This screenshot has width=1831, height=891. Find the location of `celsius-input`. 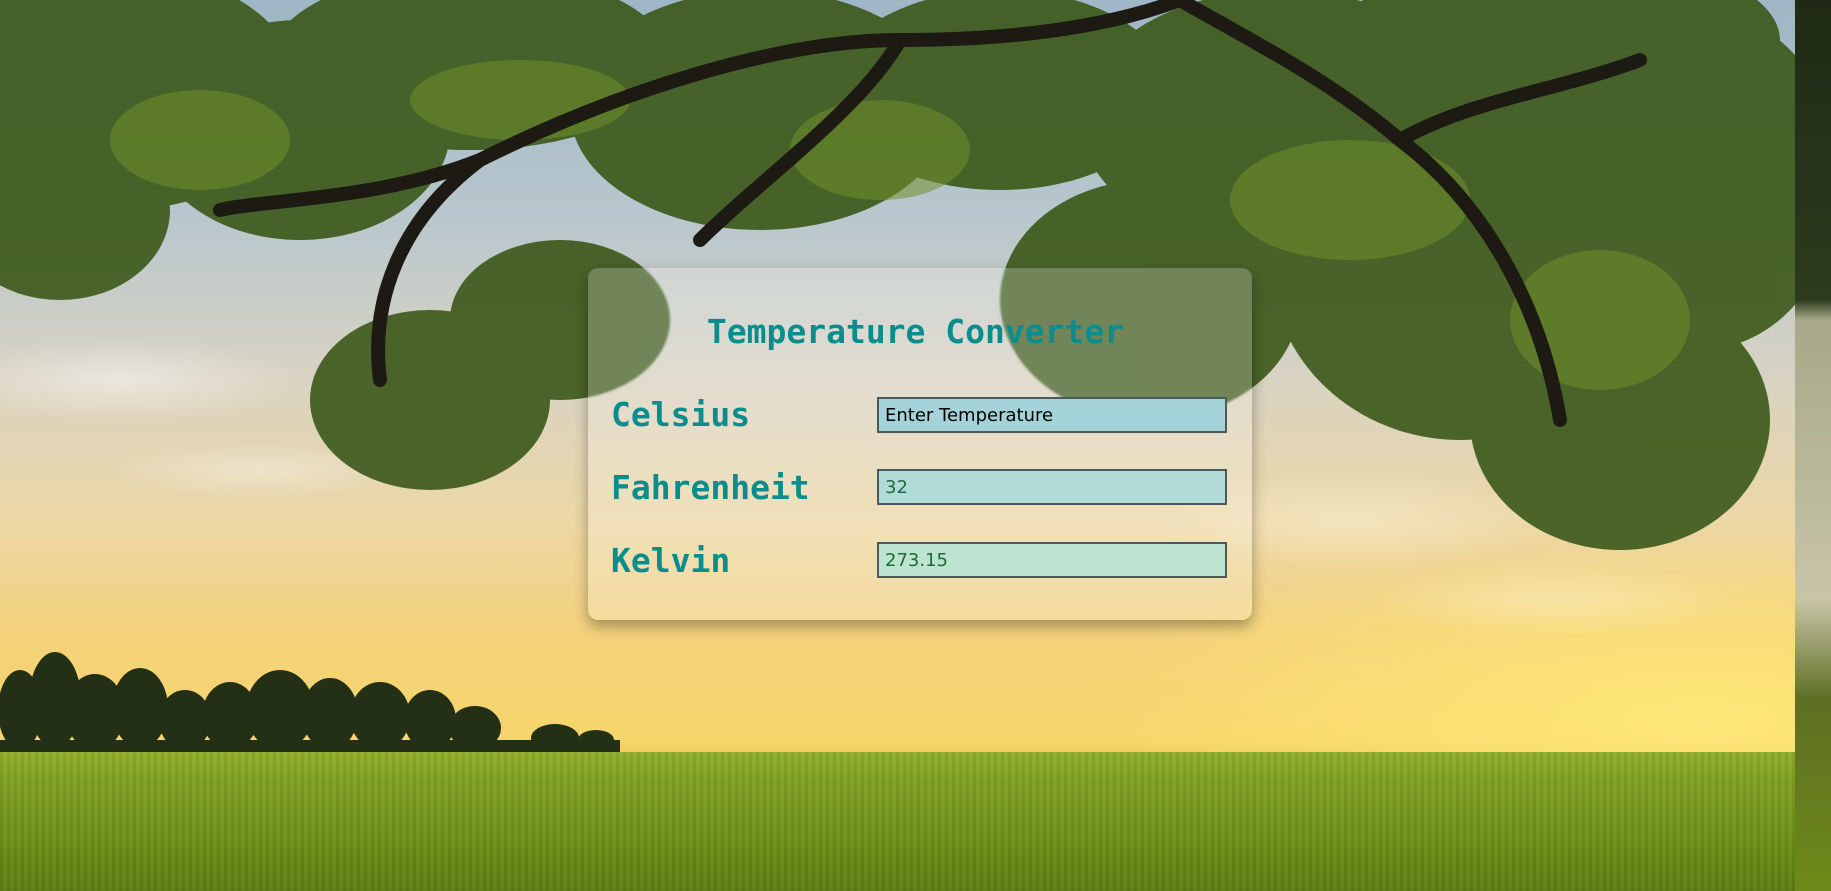

celsius-input is located at coordinates (1052, 415).